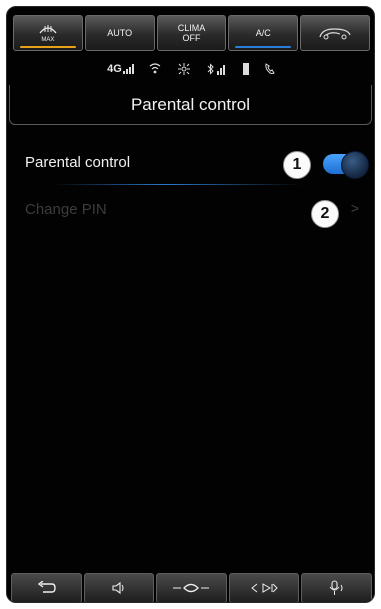 This screenshot has height=609, width=381. I want to click on chevron-right-icon: >, so click(354, 208).